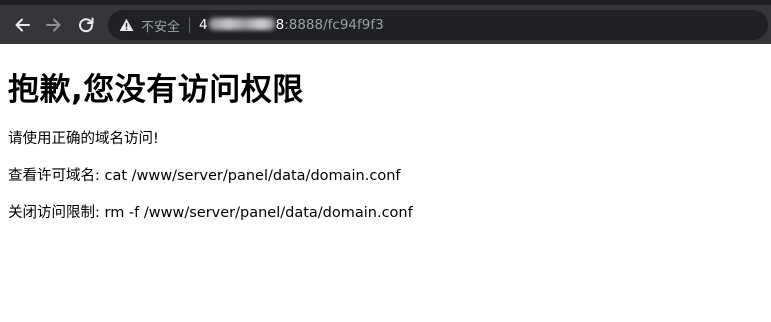  Describe the element at coordinates (160, 25) in the screenshot. I see `security-status-label: 不安全` at that location.